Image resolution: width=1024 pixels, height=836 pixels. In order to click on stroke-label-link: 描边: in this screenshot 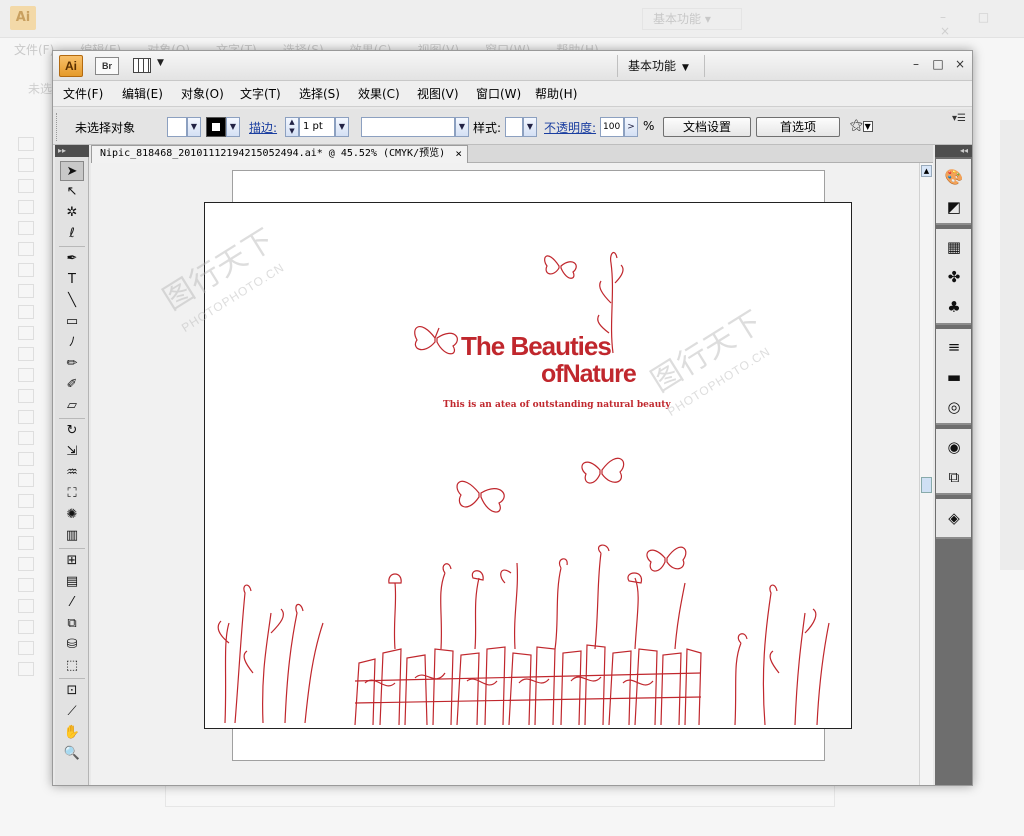, I will do `click(263, 127)`.